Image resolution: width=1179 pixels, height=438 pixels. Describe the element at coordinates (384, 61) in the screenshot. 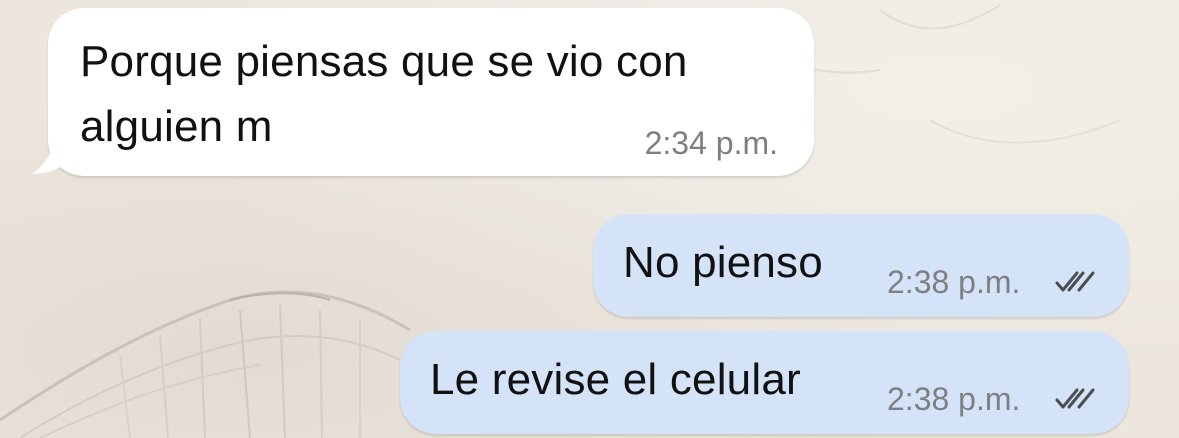

I see `message-text-line-1: Porque piensas que se vio con` at that location.